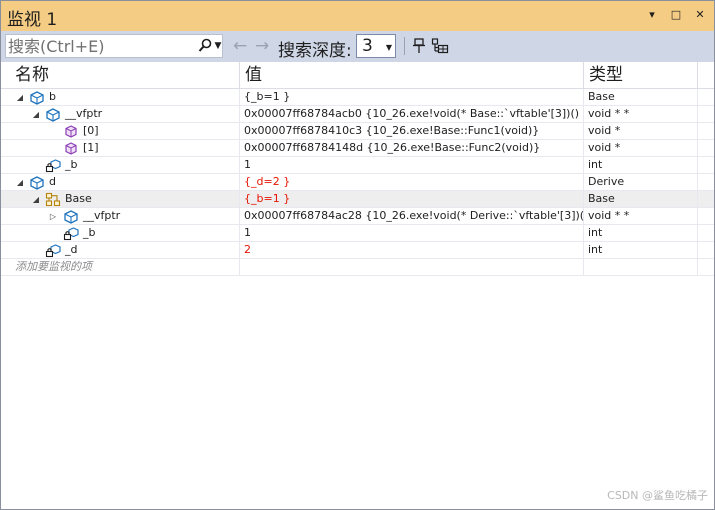  Describe the element at coordinates (411, 182) in the screenshot. I see `value-cell: {_d=2 }` at that location.